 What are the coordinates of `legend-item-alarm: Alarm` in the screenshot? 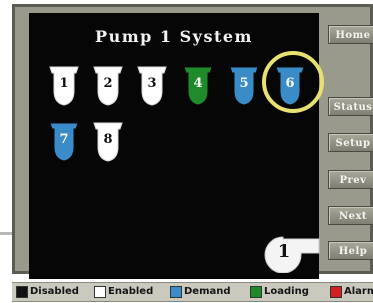 It's located at (351, 292).